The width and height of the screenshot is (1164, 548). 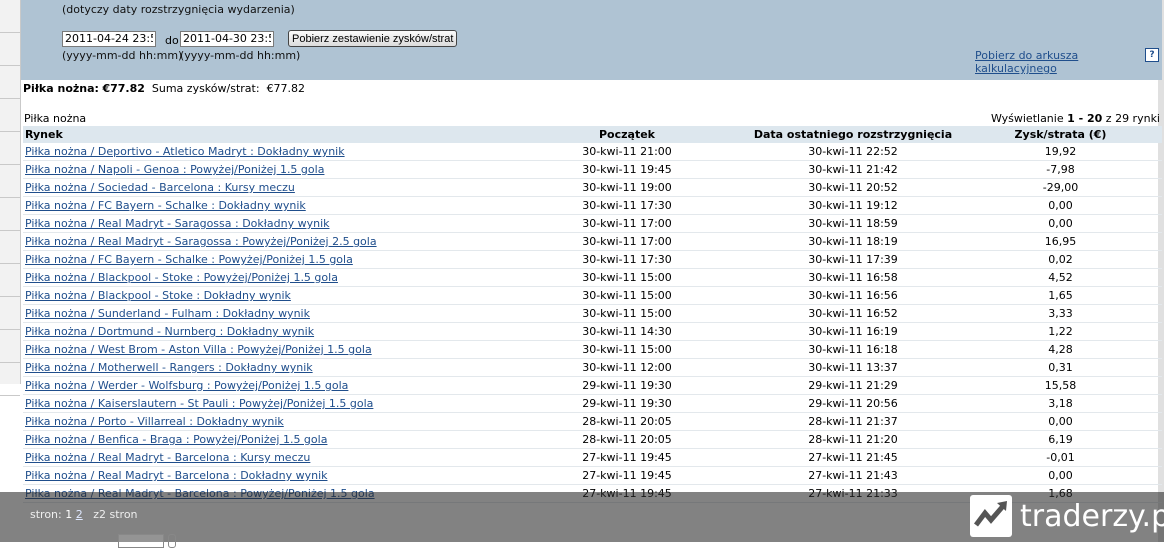 What do you see at coordinates (1152, 55) in the screenshot?
I see `help-icon: ?` at bounding box center [1152, 55].